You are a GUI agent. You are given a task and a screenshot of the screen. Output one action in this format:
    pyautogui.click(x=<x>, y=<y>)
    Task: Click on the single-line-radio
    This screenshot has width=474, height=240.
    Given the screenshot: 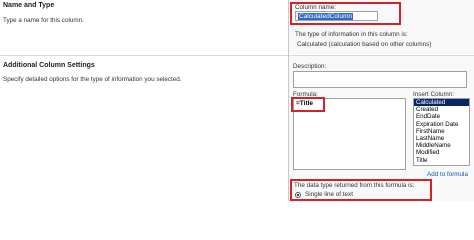 What is the action you would take?
    pyautogui.click(x=298, y=195)
    